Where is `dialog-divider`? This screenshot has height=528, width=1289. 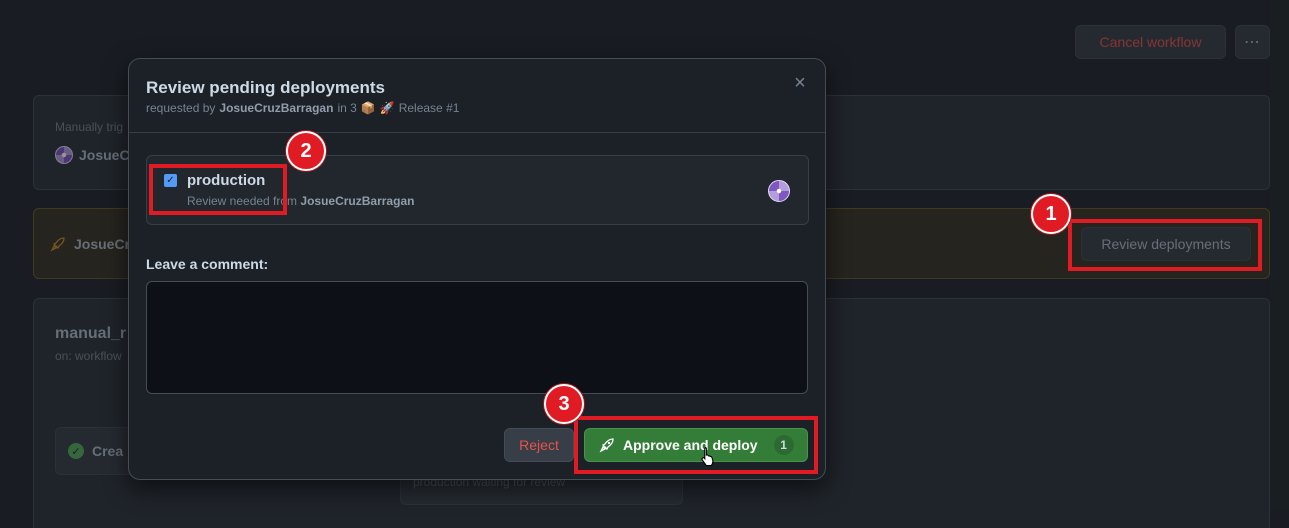 dialog-divider is located at coordinates (477, 132).